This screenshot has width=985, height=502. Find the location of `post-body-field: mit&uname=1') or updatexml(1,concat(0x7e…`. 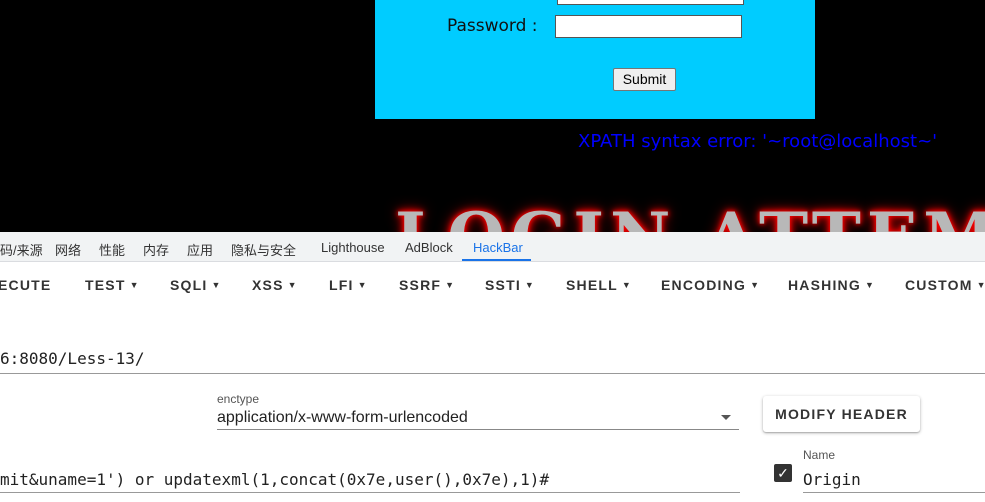

post-body-field: mit&uname=1') or updatexml(1,concat(0x7e… is located at coordinates (274, 479).